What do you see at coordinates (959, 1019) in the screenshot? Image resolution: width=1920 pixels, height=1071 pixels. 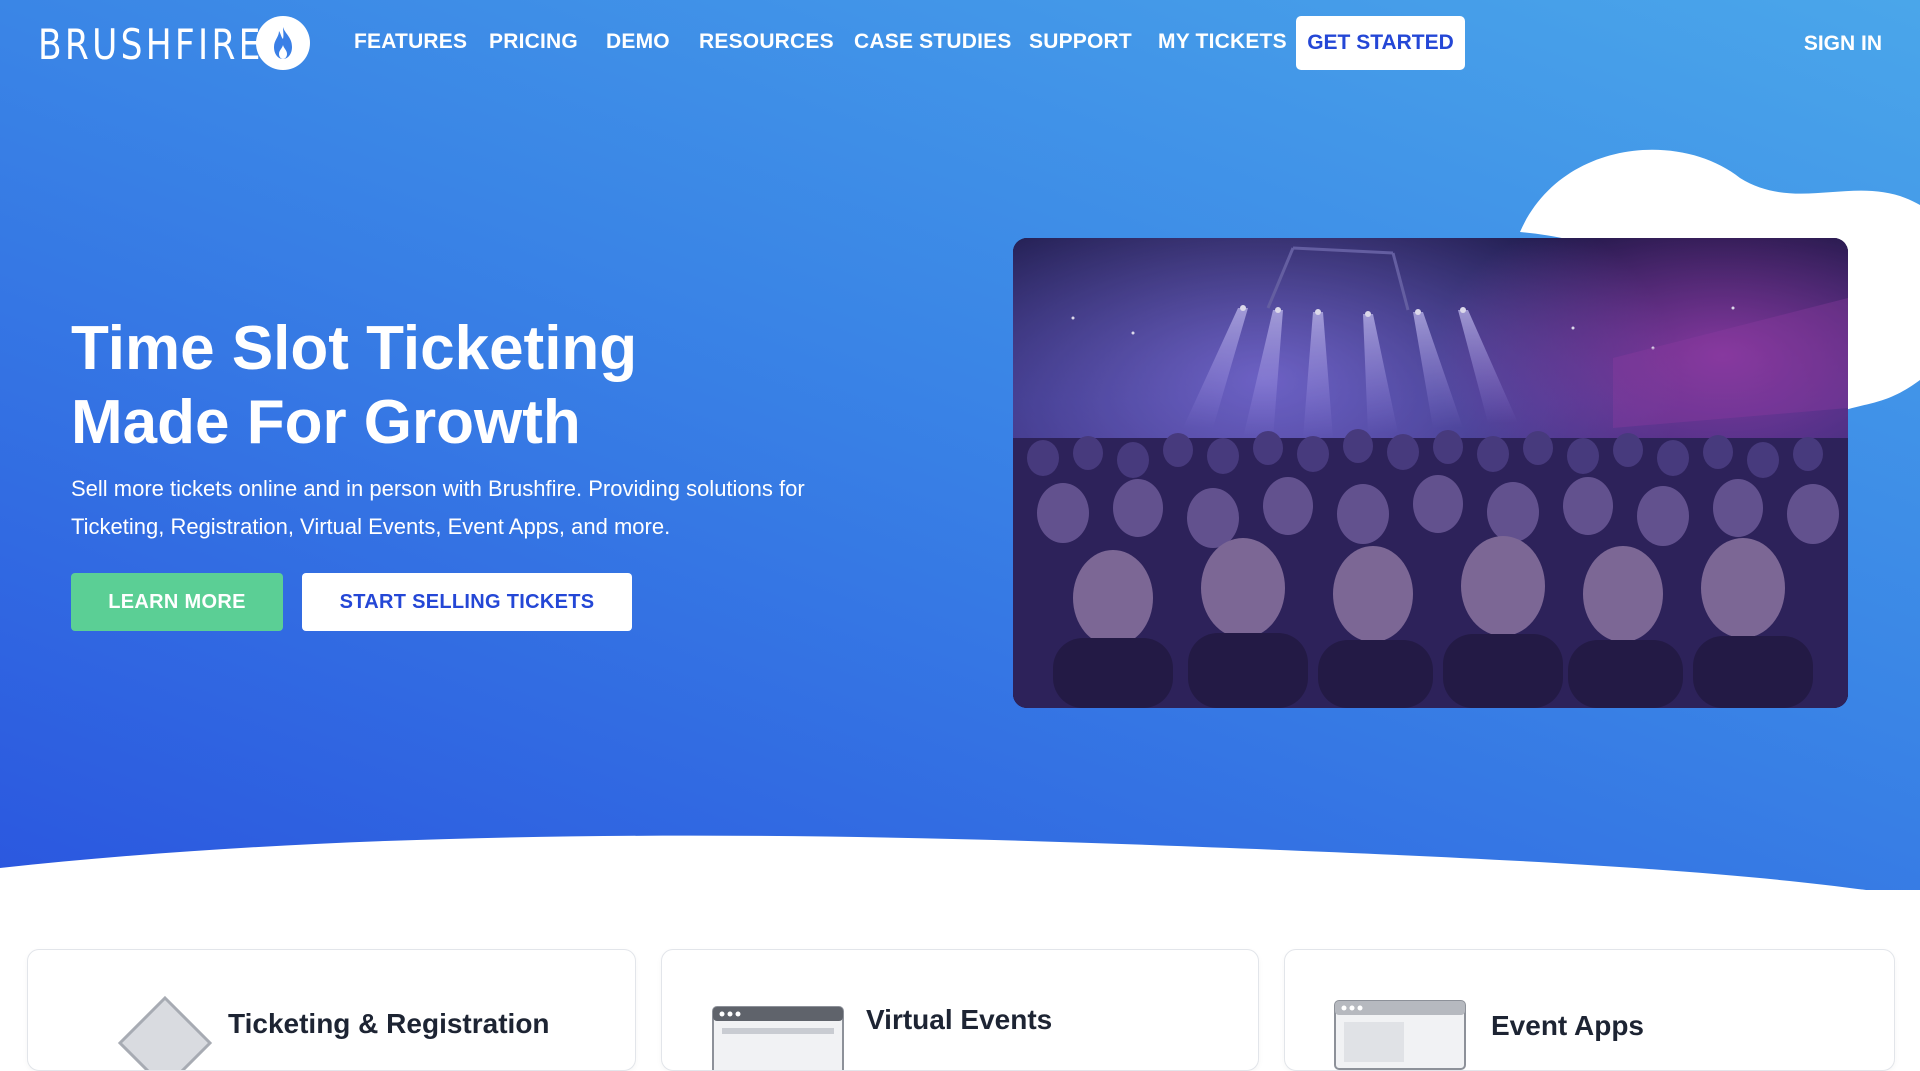 I see `card-title-virtual-events: Virtual Events` at bounding box center [959, 1019].